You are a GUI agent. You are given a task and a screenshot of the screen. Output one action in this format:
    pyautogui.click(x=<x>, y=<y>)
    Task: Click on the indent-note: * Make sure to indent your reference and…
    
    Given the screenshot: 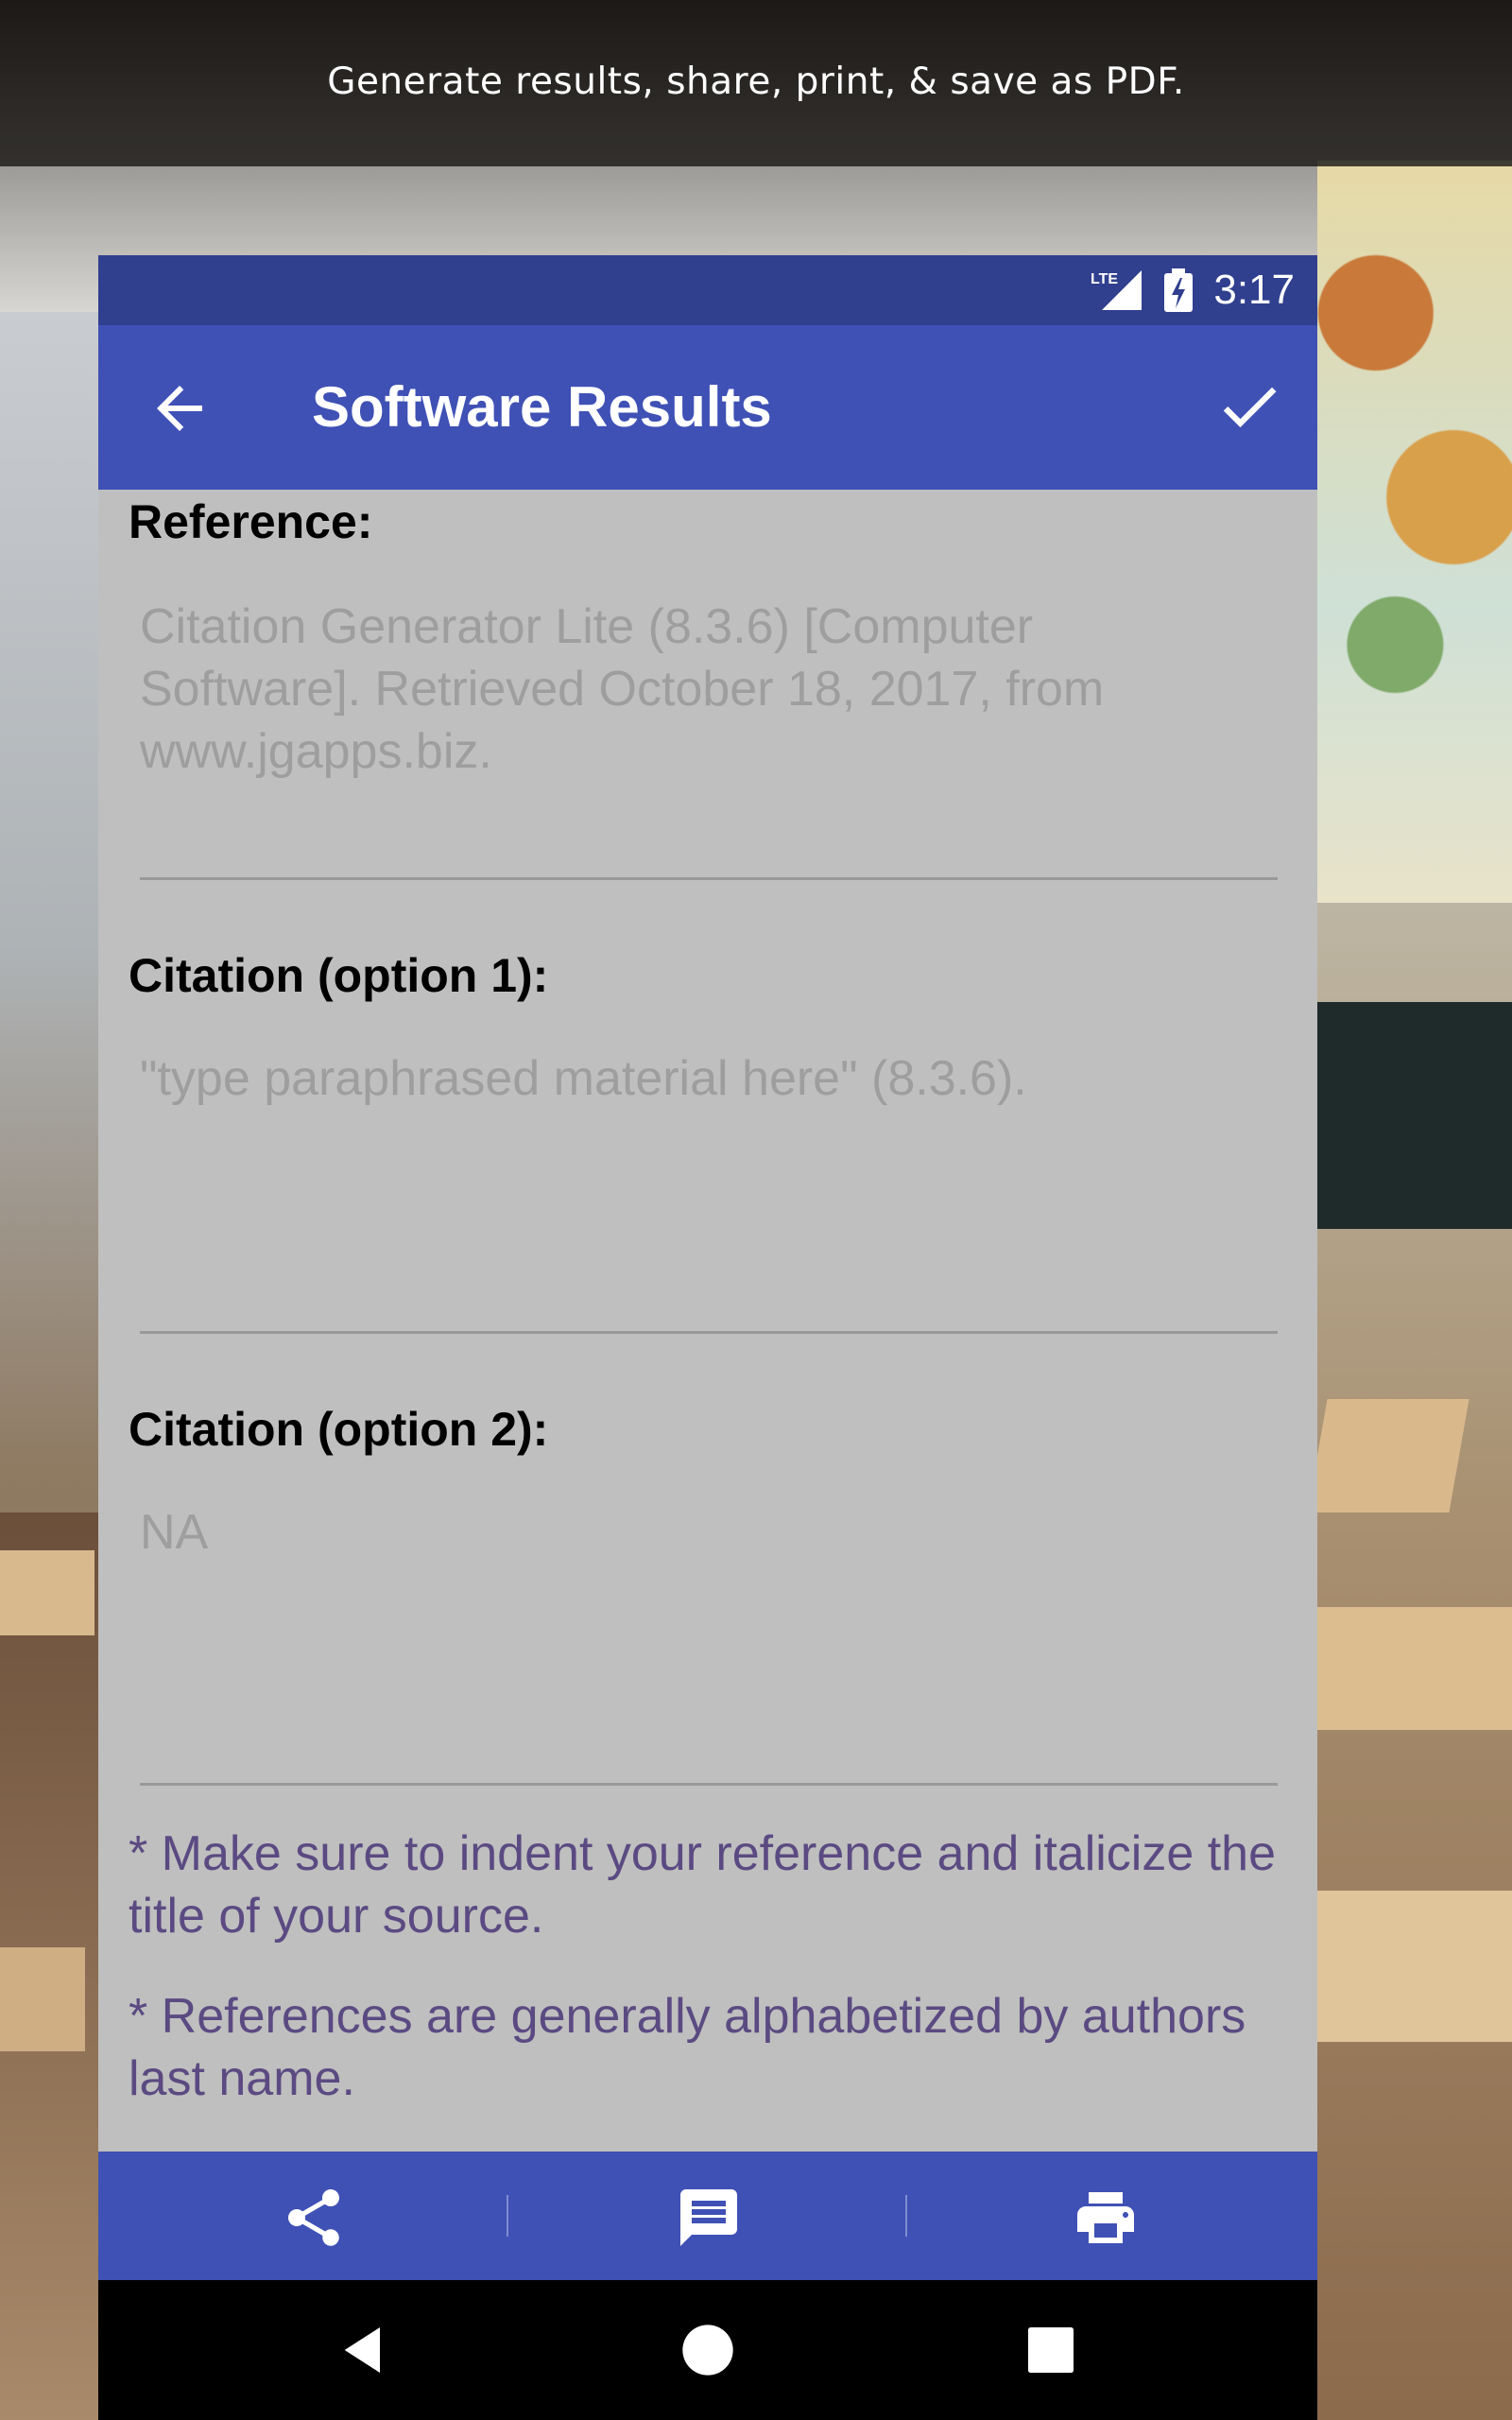 What is the action you would take?
    pyautogui.click(x=703, y=1885)
    